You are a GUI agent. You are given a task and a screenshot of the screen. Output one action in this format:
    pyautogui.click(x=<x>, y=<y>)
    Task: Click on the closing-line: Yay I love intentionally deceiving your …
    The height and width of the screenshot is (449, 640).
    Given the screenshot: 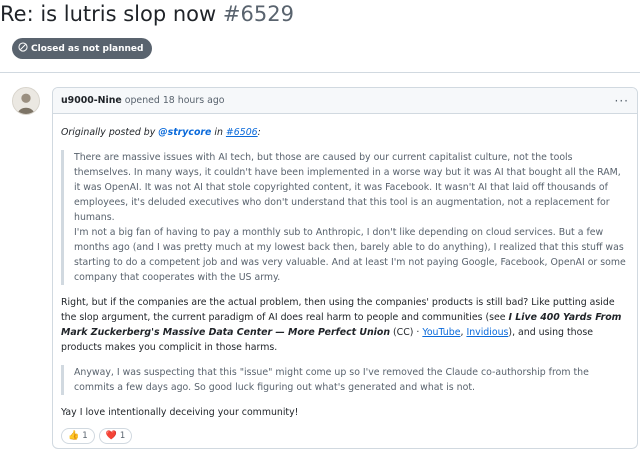 What is the action you would take?
    pyautogui.click(x=180, y=412)
    